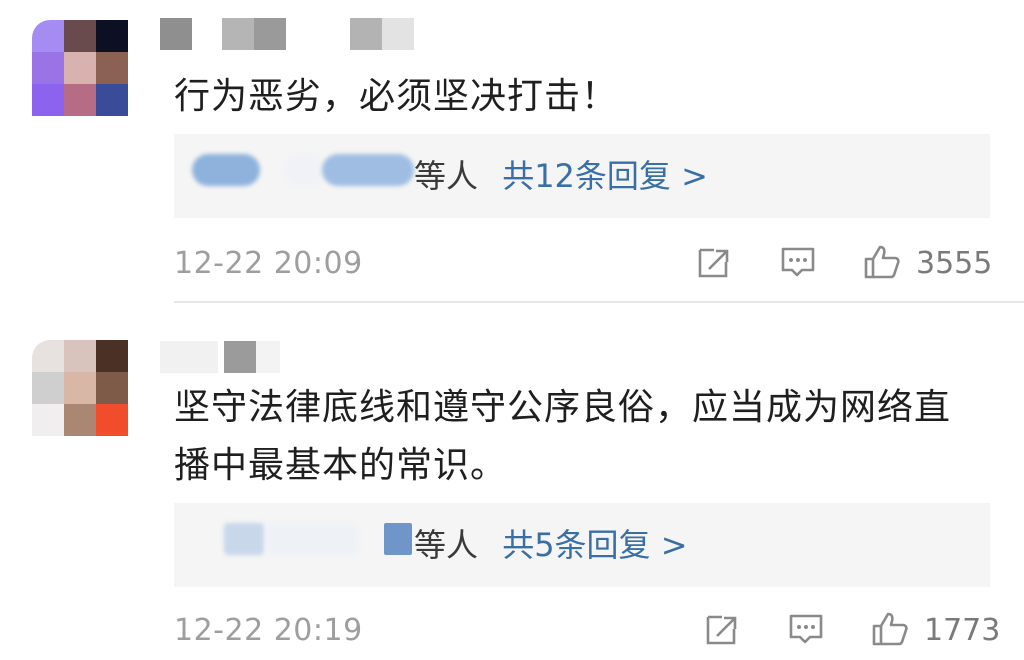 The height and width of the screenshot is (660, 1024). I want to click on like-count: 3555, so click(954, 263).